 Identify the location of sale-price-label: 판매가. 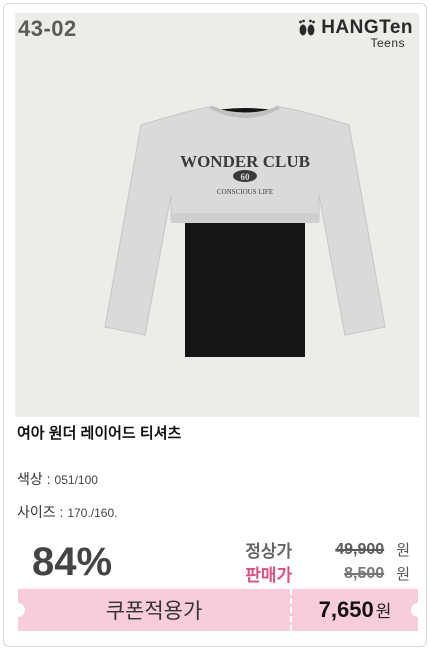
(269, 575).